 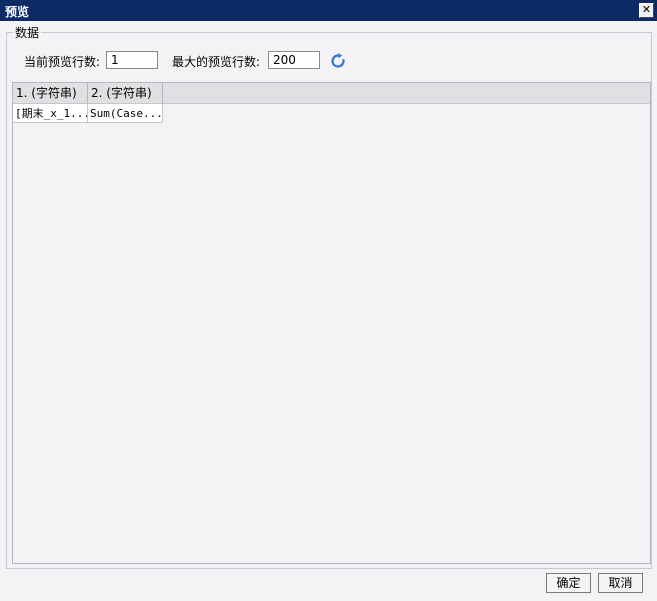 I want to click on refresh-icon, so click(x=338, y=61).